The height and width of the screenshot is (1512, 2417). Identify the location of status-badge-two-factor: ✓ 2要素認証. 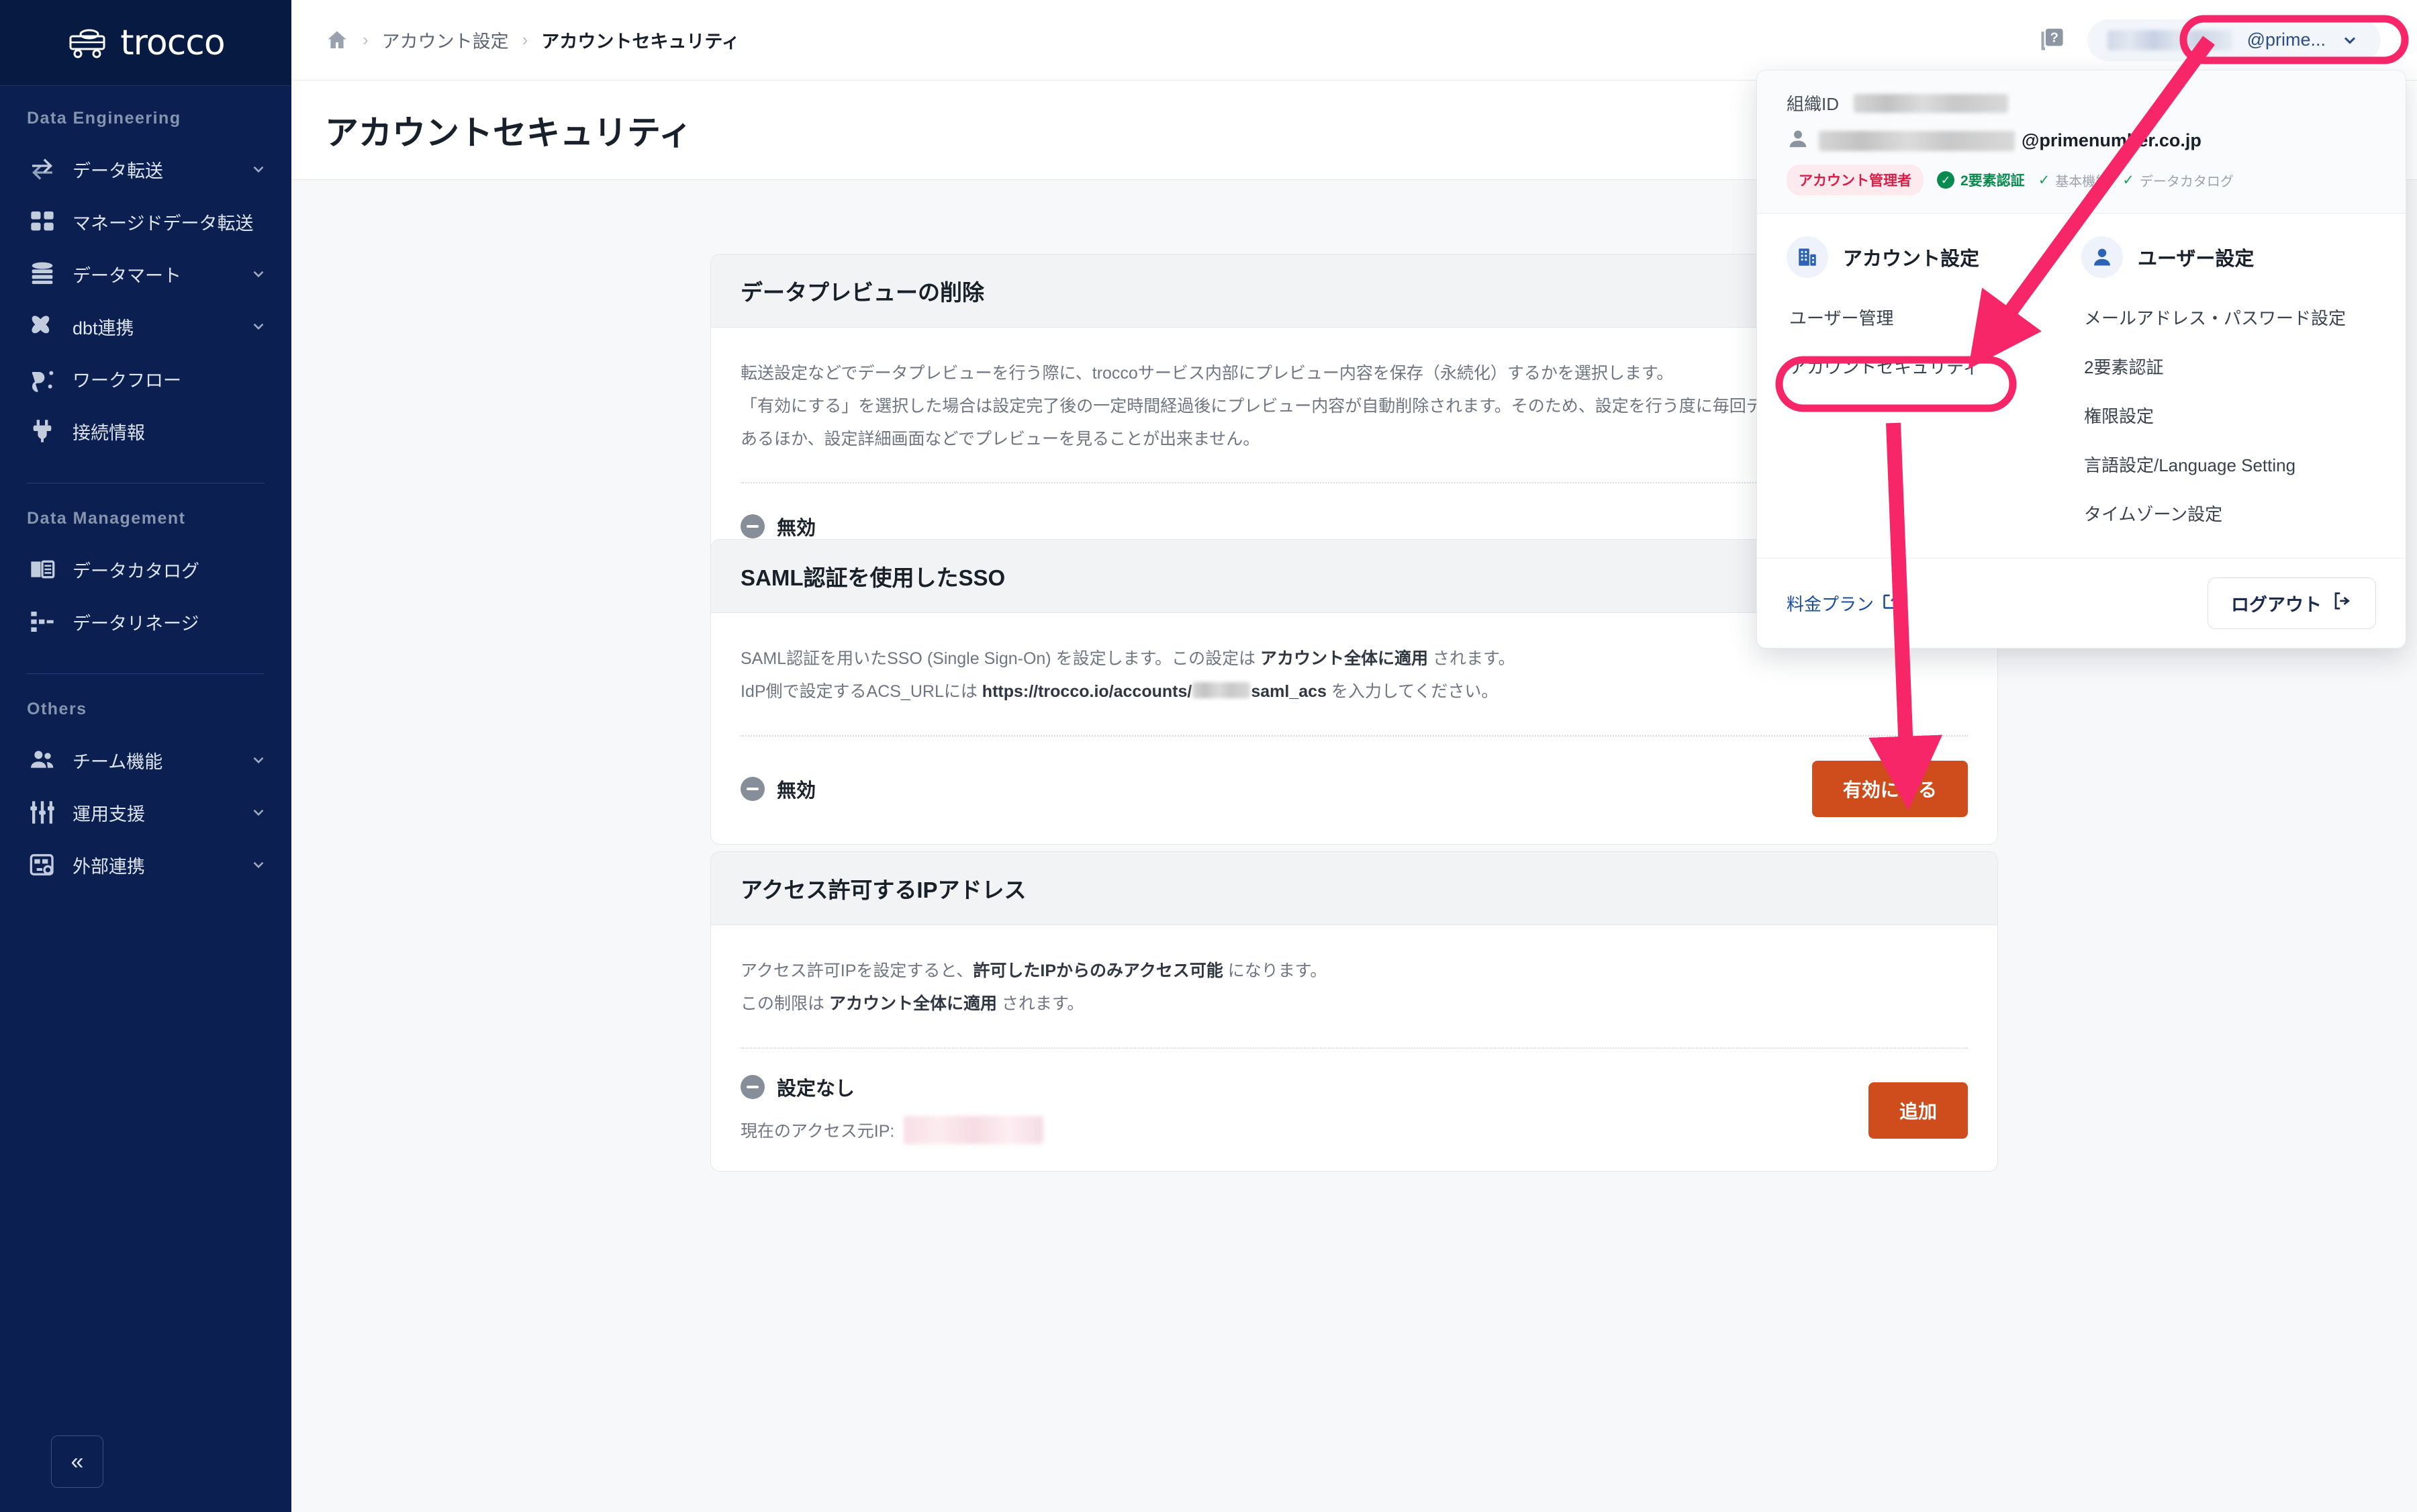
(1981, 180).